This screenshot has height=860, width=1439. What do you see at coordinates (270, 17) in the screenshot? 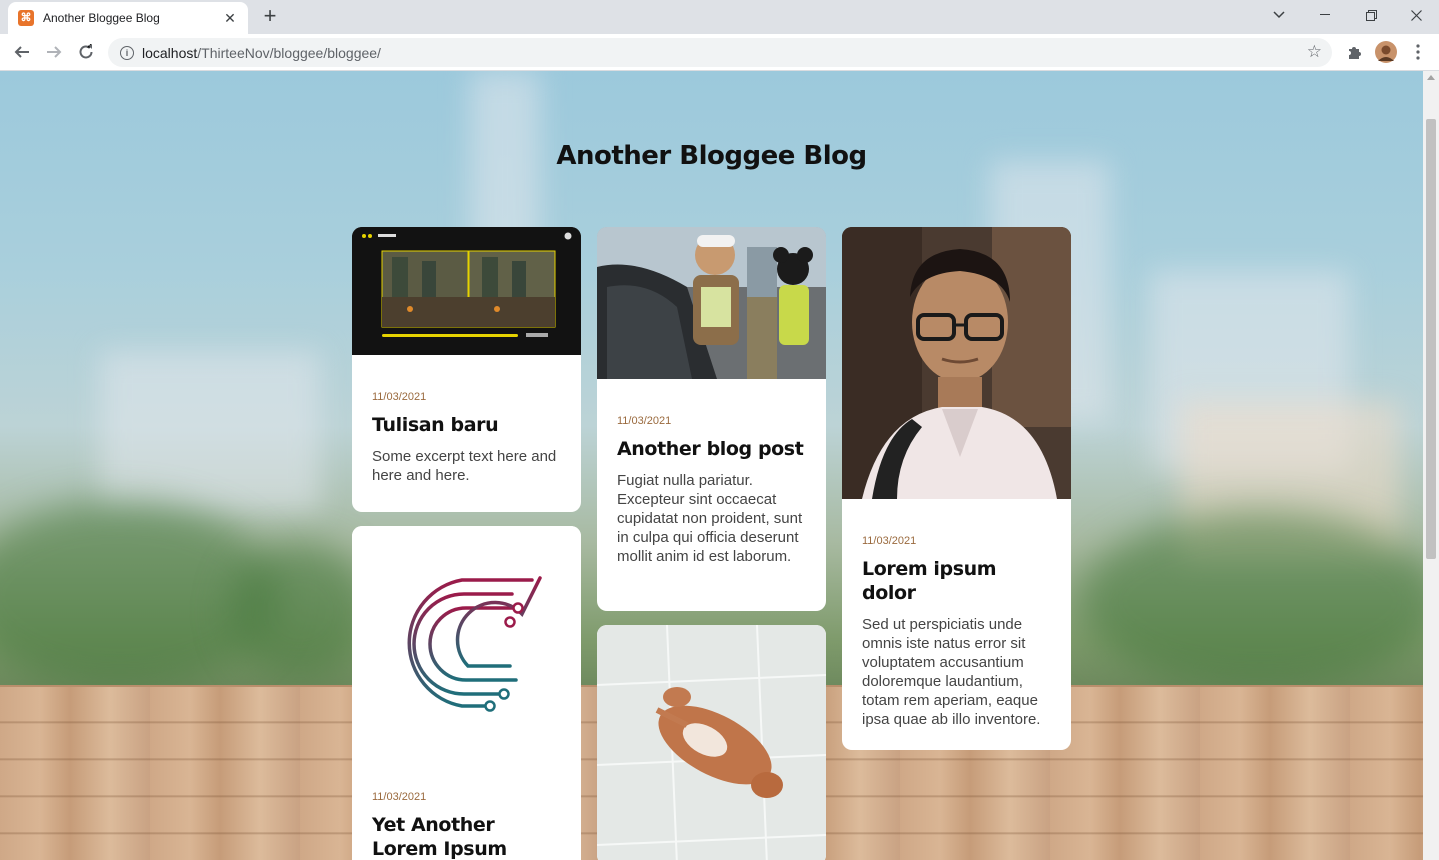
I see `new-tab-button: +` at bounding box center [270, 17].